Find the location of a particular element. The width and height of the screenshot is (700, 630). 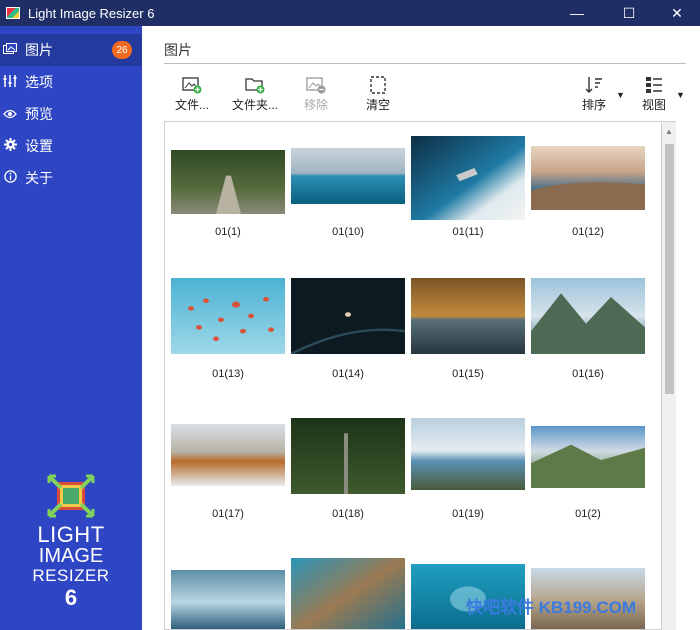

thumbnail-caption: 01(2) is located at coordinates (588, 514).